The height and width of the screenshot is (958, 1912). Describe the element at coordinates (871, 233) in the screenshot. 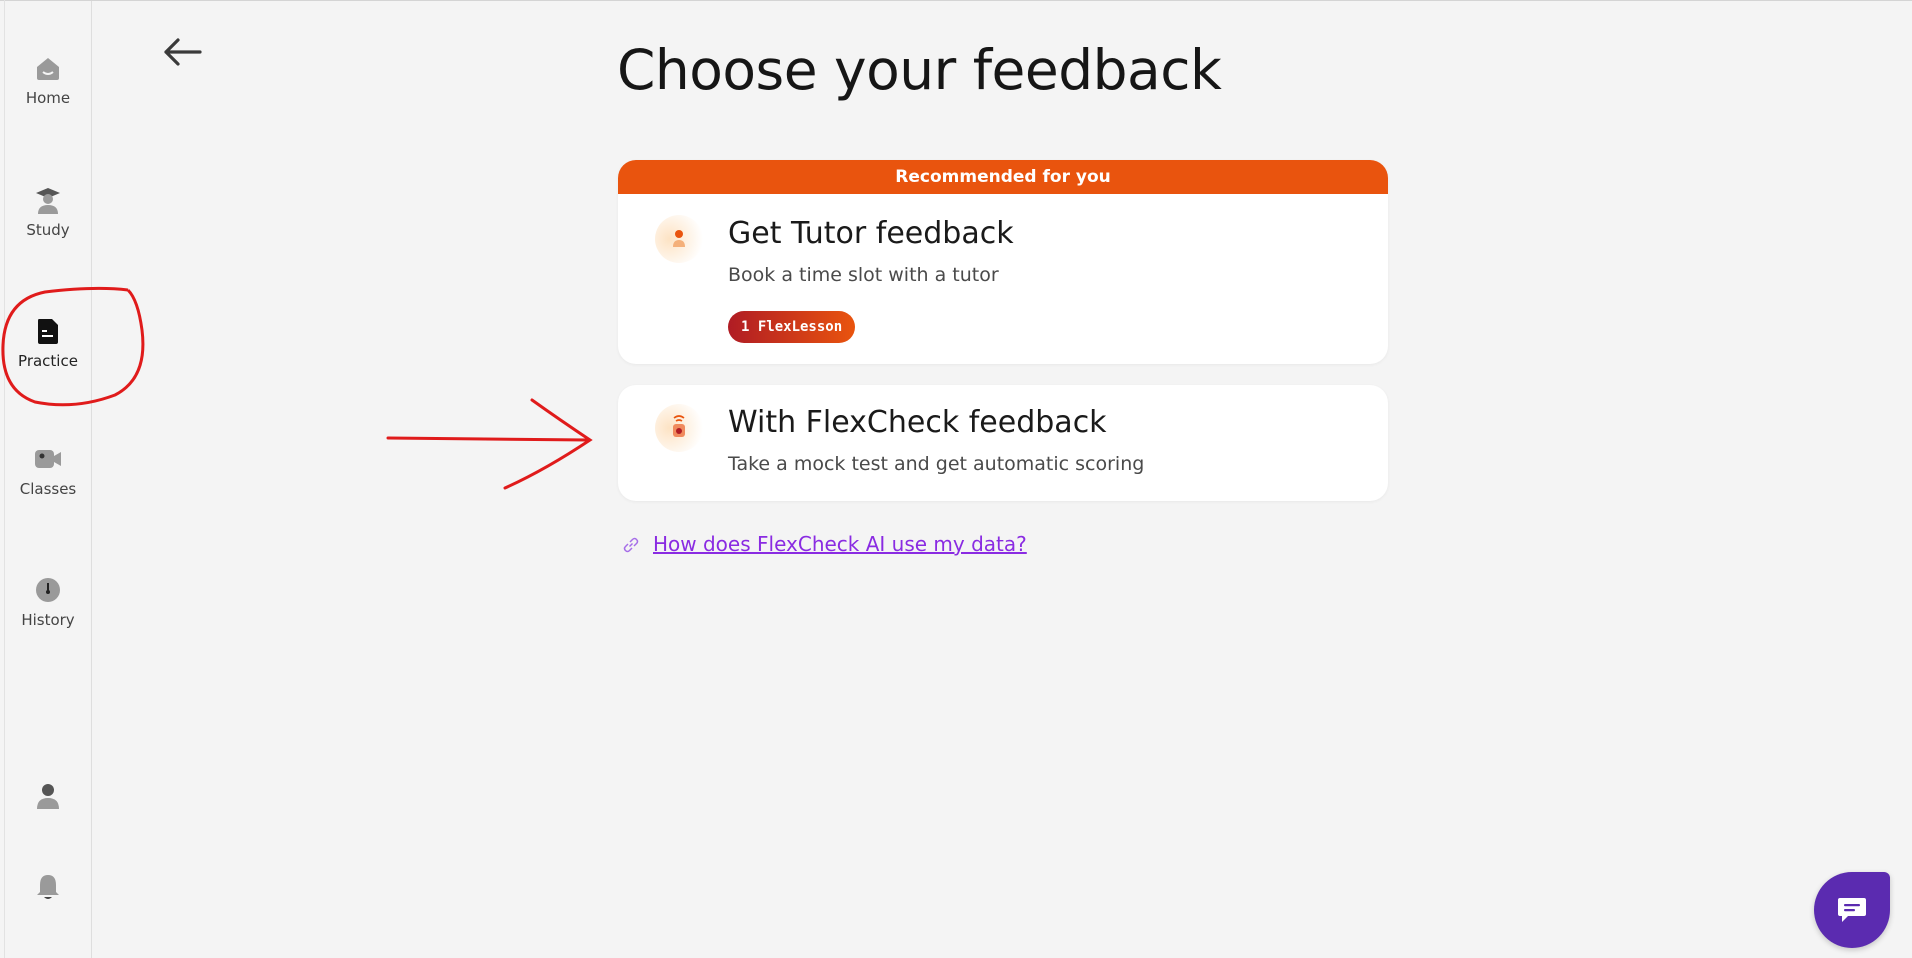

I see `card-title: Get Tutor feedback` at that location.